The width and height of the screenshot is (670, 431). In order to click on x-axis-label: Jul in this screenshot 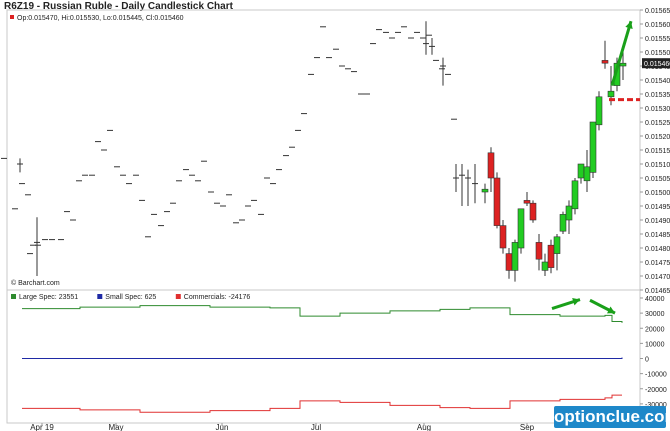, I will do `click(316, 427)`.